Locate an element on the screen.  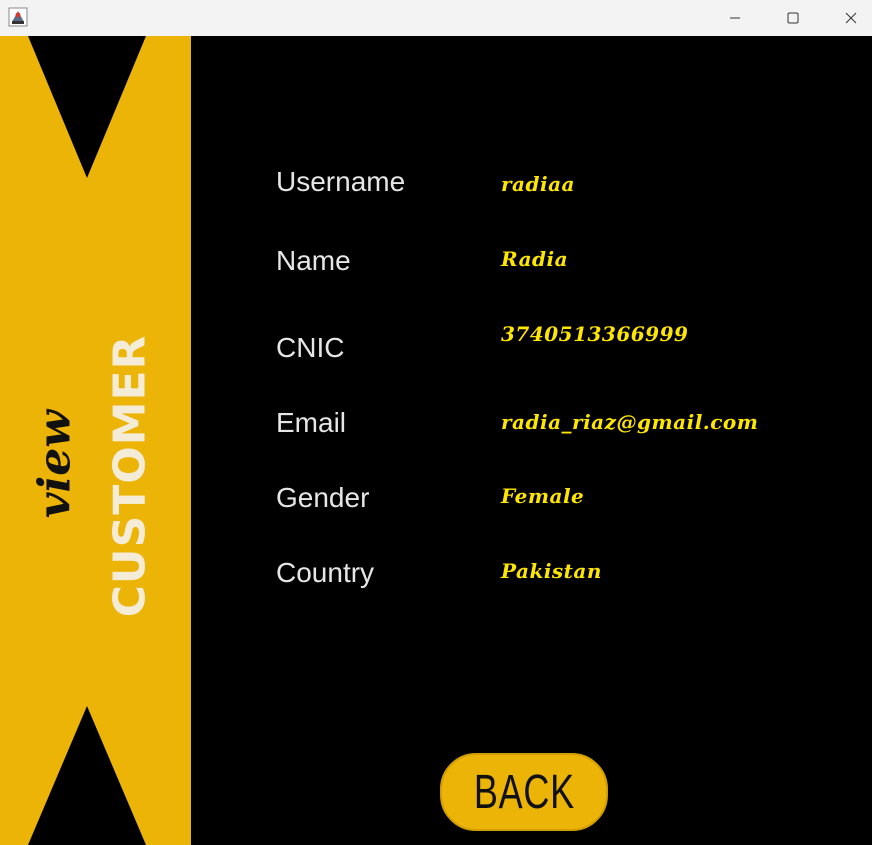
country-value: Pakistan is located at coordinates (551, 571).